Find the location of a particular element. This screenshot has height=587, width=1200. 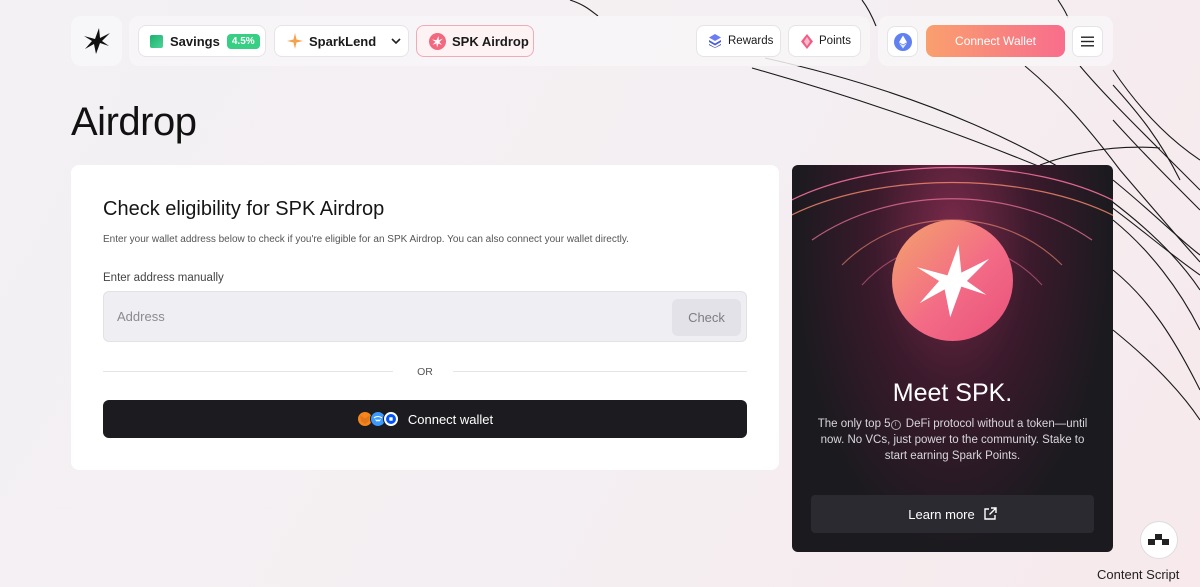

learn-more-button: Learn more is located at coordinates (952, 514).